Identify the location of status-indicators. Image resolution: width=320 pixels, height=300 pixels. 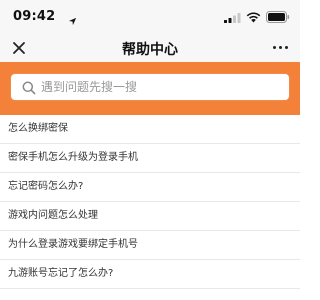
(257, 17).